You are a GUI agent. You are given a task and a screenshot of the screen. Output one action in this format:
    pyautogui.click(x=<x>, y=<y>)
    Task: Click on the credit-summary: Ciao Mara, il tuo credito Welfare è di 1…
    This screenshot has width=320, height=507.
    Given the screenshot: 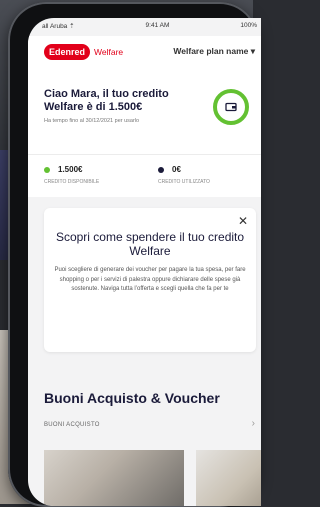 What is the action you would take?
    pyautogui.click(x=144, y=116)
    